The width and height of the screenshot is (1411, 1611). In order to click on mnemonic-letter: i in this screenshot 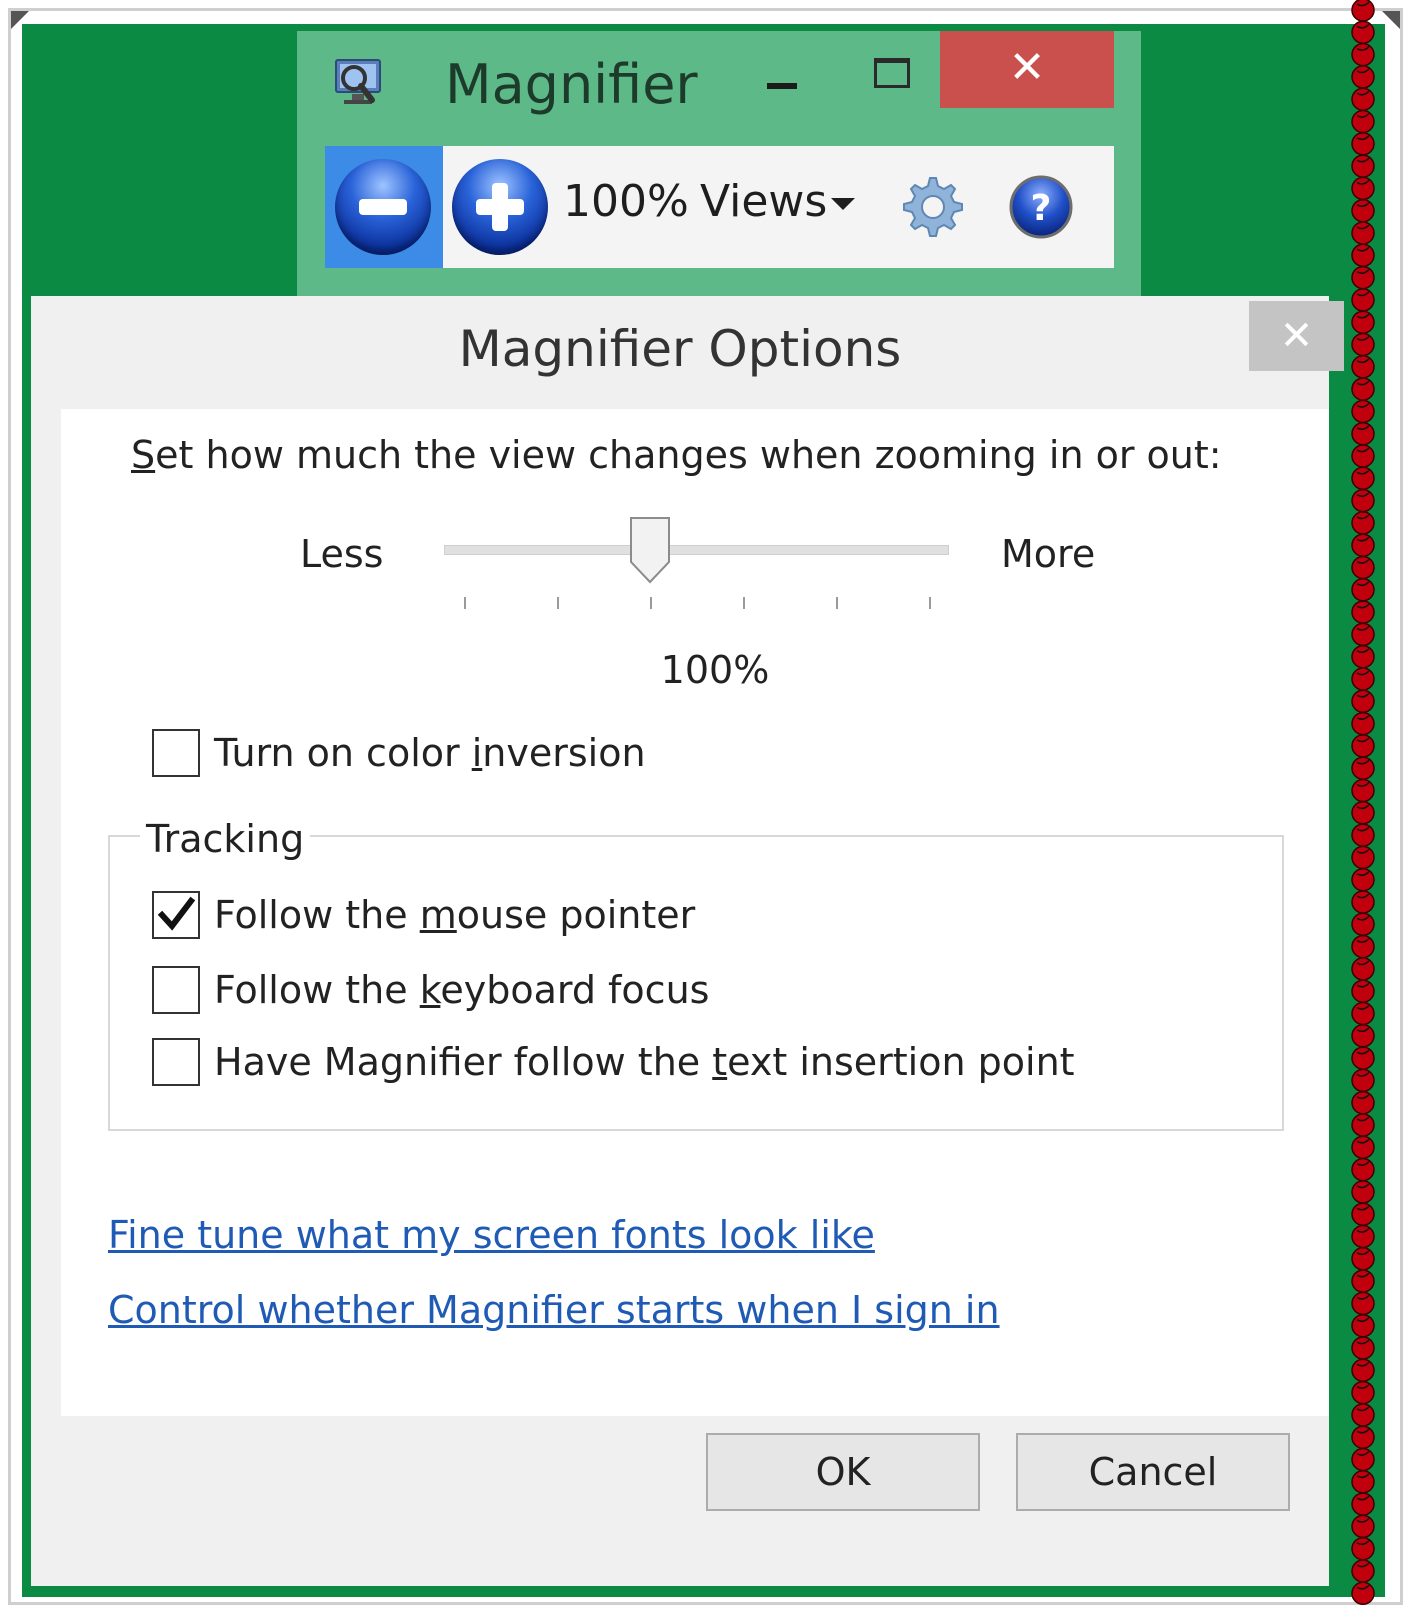, I will do `click(477, 753)`.